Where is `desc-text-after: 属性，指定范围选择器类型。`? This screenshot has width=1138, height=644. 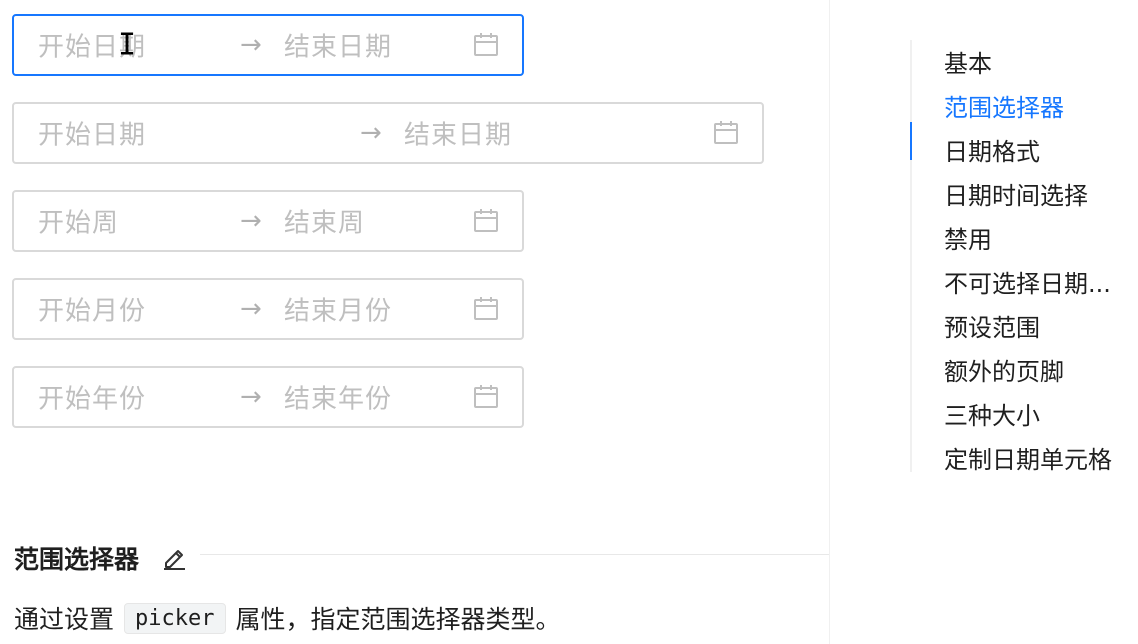
desc-text-after: 属性，指定范围选择器类型。 is located at coordinates (398, 619).